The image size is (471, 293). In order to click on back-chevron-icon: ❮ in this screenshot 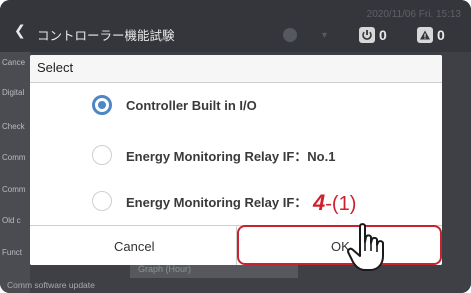, I will do `click(20, 30)`.